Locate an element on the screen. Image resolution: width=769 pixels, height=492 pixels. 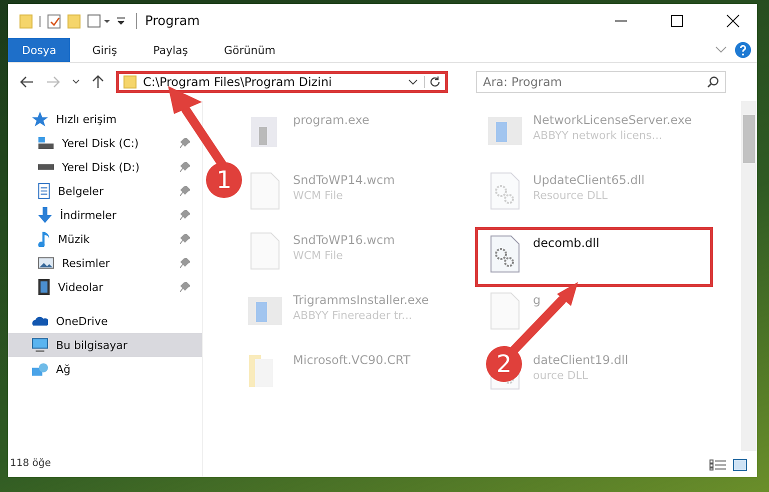
network-icon is located at coordinates (40, 369).